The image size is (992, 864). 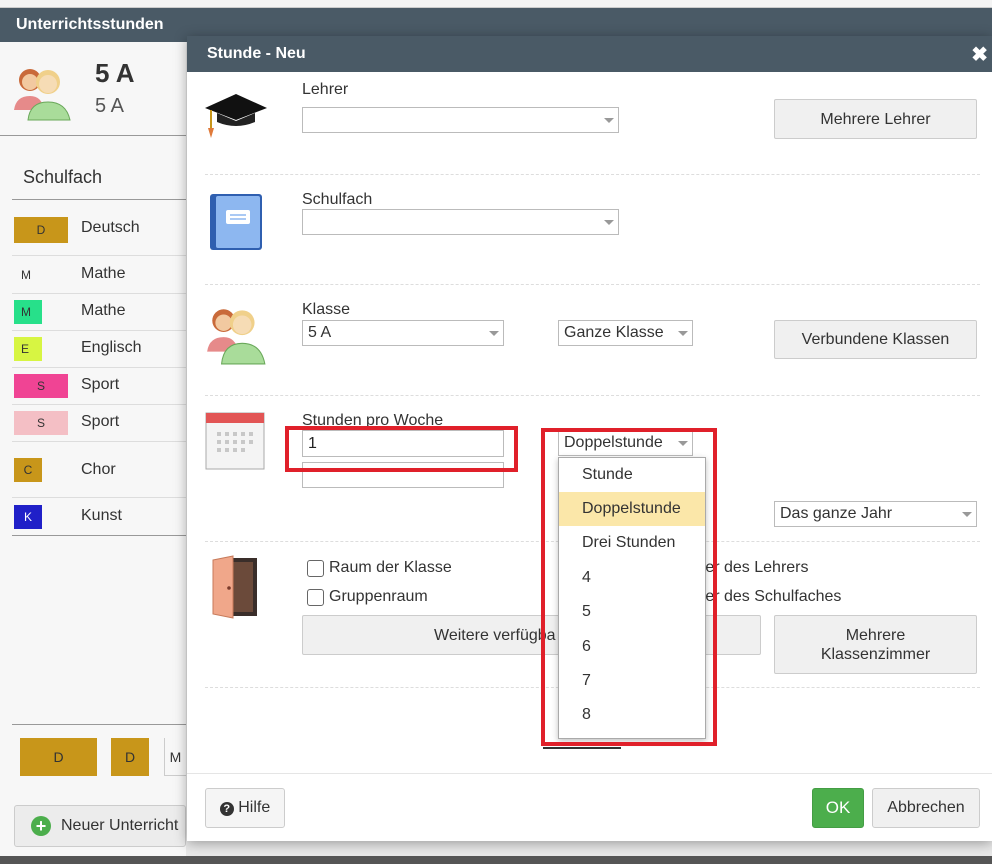 What do you see at coordinates (254, 807) in the screenshot?
I see `help-label: Hilfe` at bounding box center [254, 807].